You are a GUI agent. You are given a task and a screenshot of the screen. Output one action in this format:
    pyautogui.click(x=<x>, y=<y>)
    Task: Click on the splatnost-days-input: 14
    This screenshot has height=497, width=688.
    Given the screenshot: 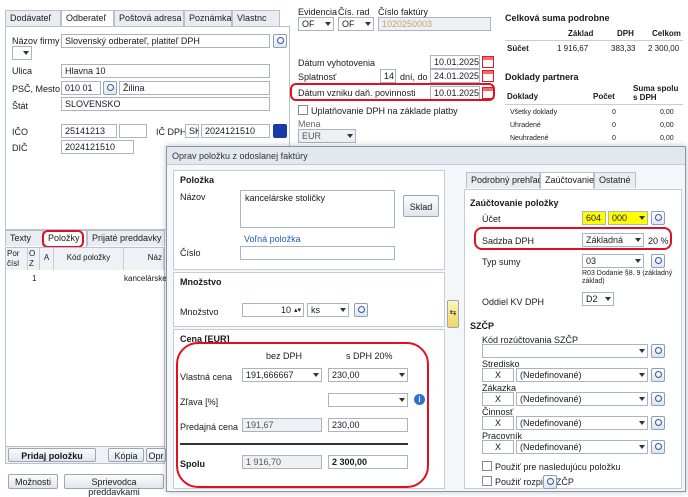 What is the action you would take?
    pyautogui.click(x=388, y=76)
    